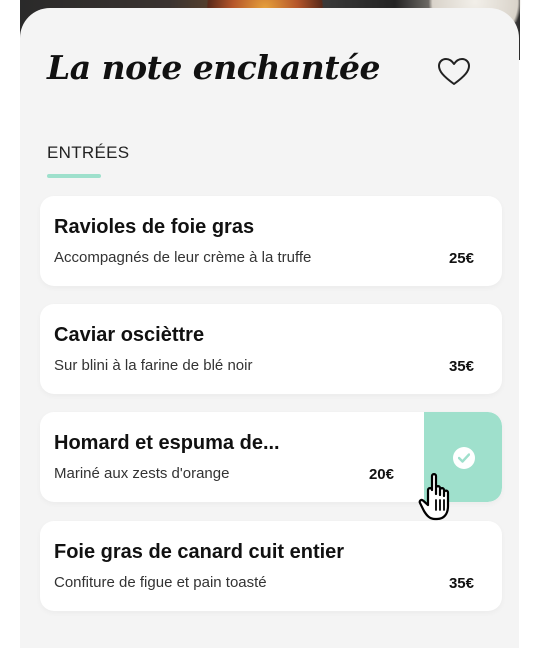  I want to click on section-underline, so click(74, 176).